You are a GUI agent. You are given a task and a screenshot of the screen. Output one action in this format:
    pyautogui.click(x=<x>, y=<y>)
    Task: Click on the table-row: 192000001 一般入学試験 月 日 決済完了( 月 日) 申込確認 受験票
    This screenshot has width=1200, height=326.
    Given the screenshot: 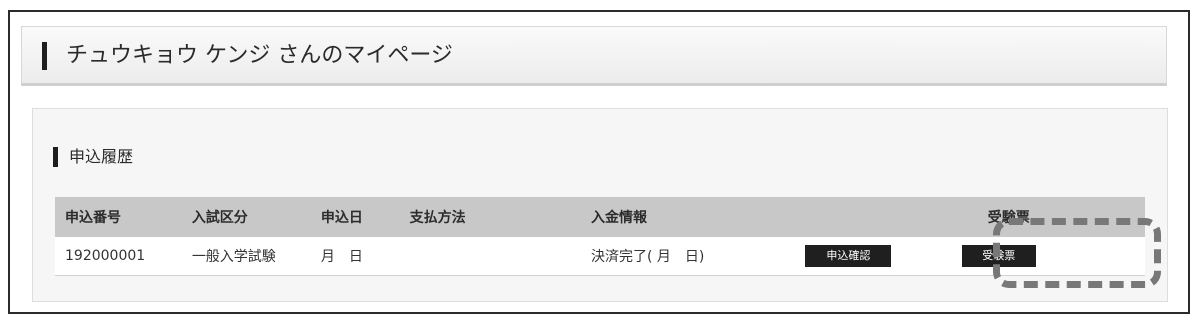 What is the action you would take?
    pyautogui.click(x=600, y=256)
    